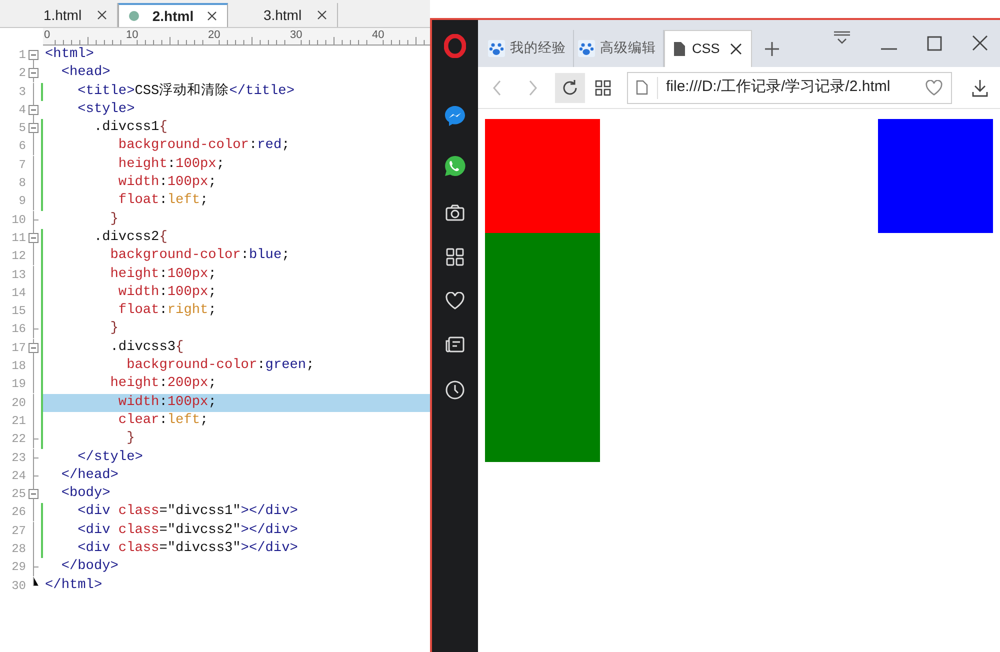 This screenshot has height=652, width=1000. I want to click on address-field: file:///D:/工作记录/学习记录/2.html, so click(789, 88).